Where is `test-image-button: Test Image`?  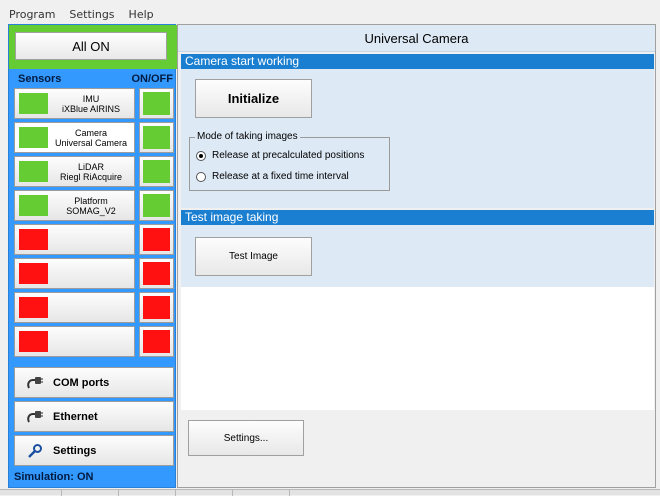 test-image-button: Test Image is located at coordinates (253, 256).